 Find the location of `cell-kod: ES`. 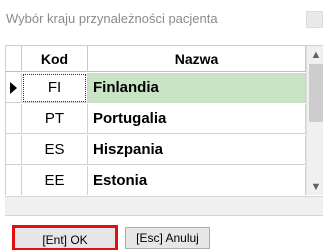

cell-kod: ES is located at coordinates (55, 150).